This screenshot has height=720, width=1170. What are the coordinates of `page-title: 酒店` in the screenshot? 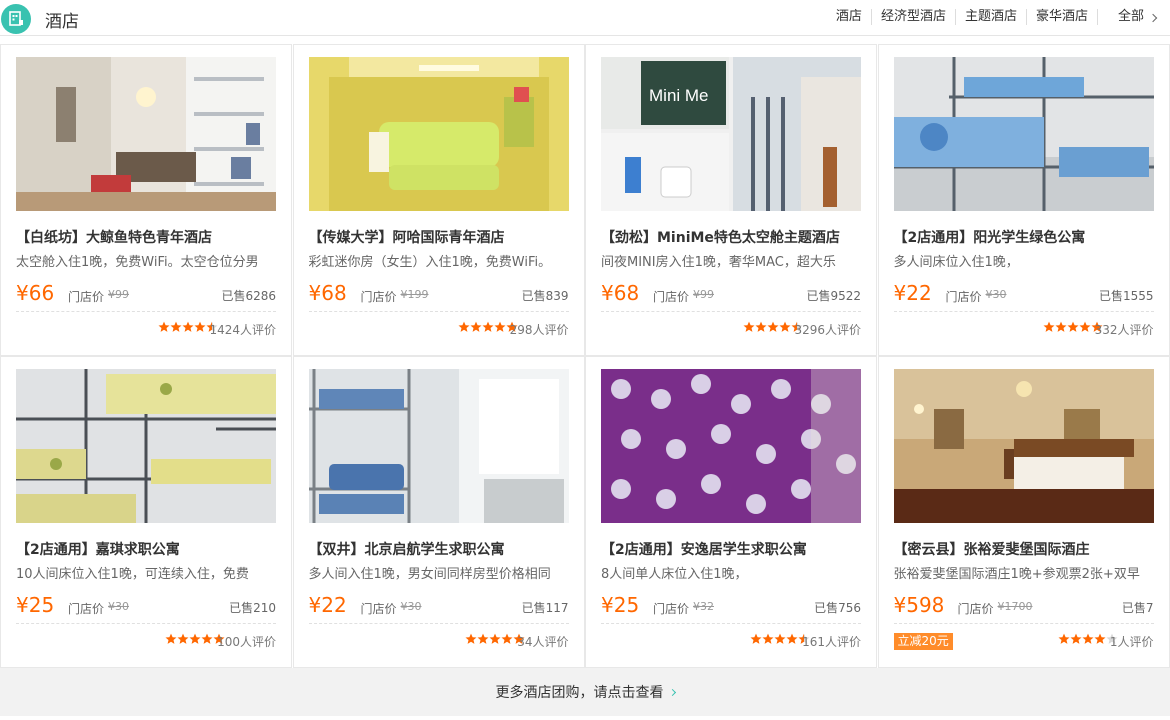 It's located at (62, 22).